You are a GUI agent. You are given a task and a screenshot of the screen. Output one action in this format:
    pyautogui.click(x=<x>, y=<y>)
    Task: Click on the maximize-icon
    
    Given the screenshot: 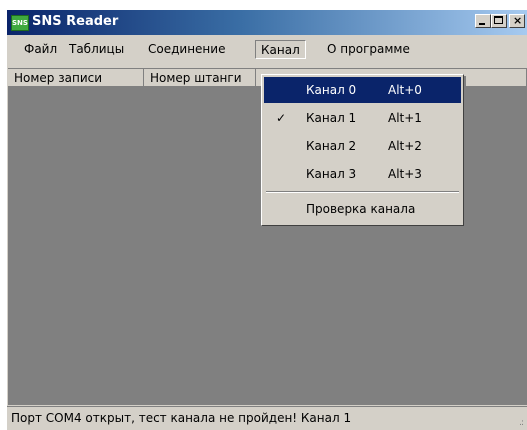 What is the action you would take?
    pyautogui.click(x=498, y=20)
    